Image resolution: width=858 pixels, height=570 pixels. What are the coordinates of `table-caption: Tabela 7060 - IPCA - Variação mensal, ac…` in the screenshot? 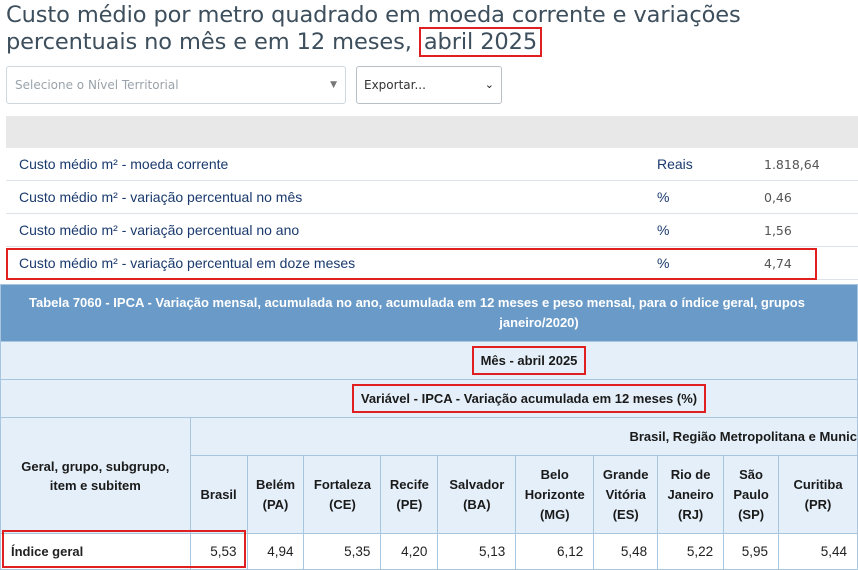 It's located at (429, 313).